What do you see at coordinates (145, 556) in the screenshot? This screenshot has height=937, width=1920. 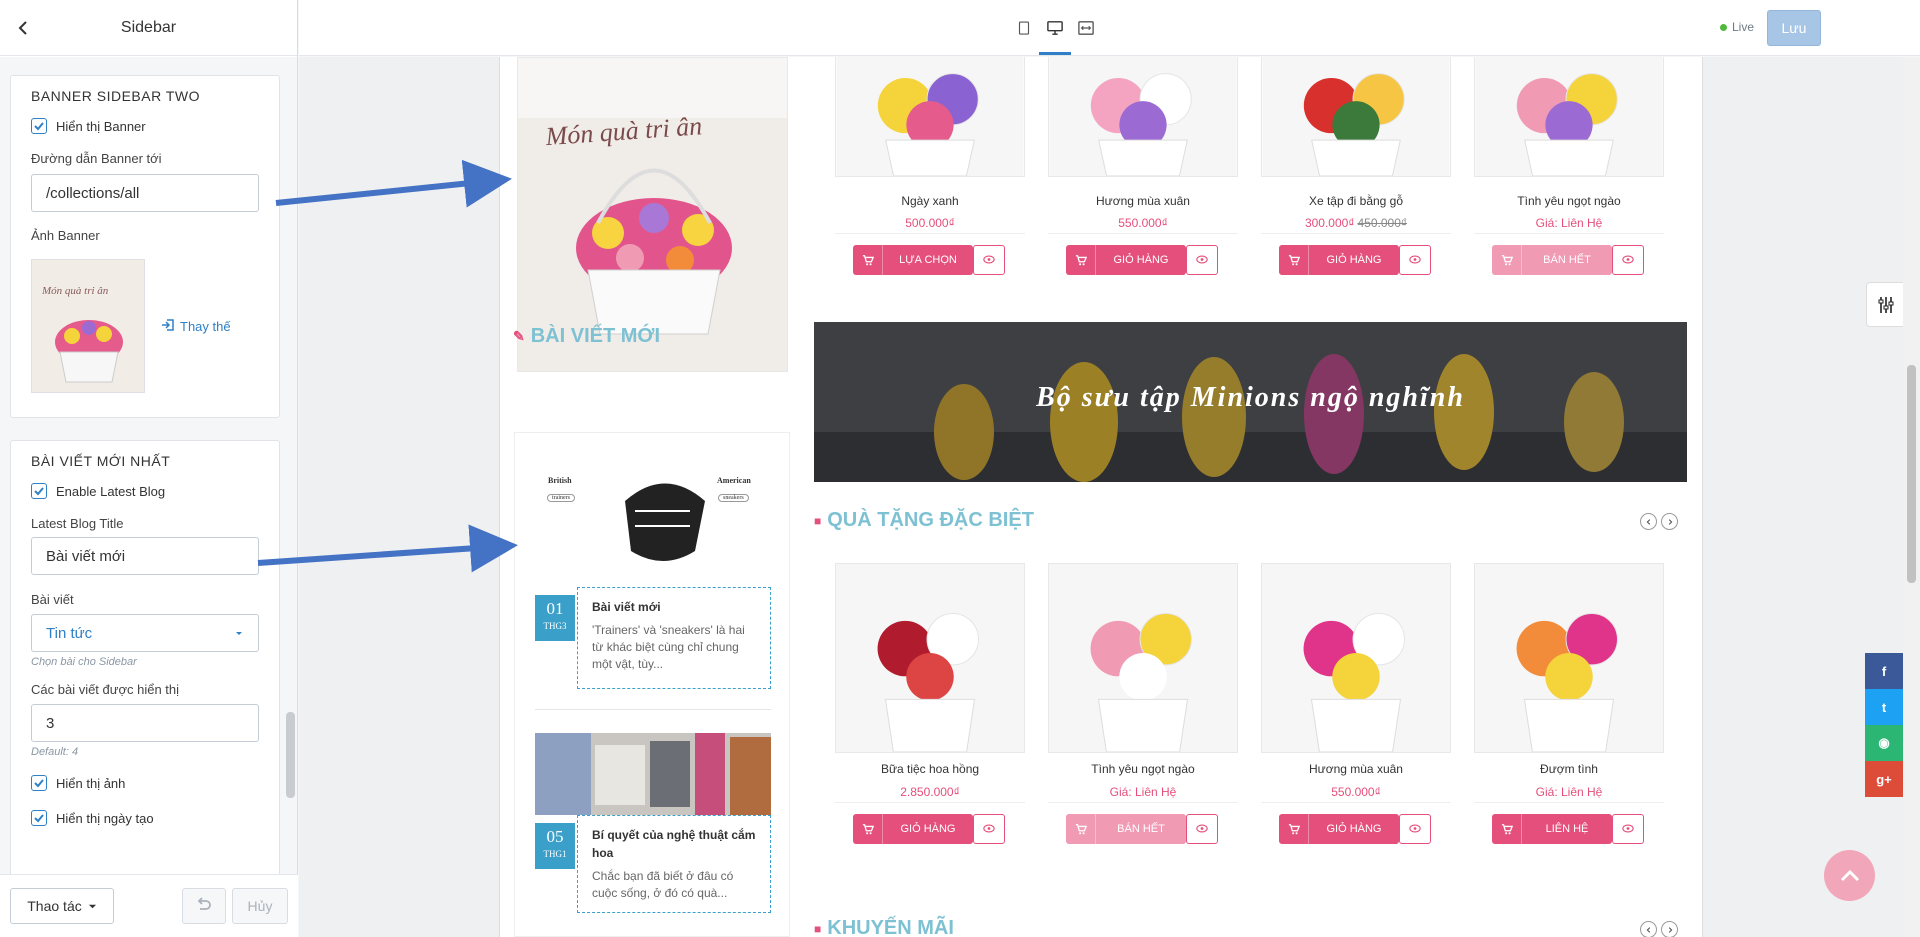 I see `latest-blog-title-input: Bài viết mới` at bounding box center [145, 556].